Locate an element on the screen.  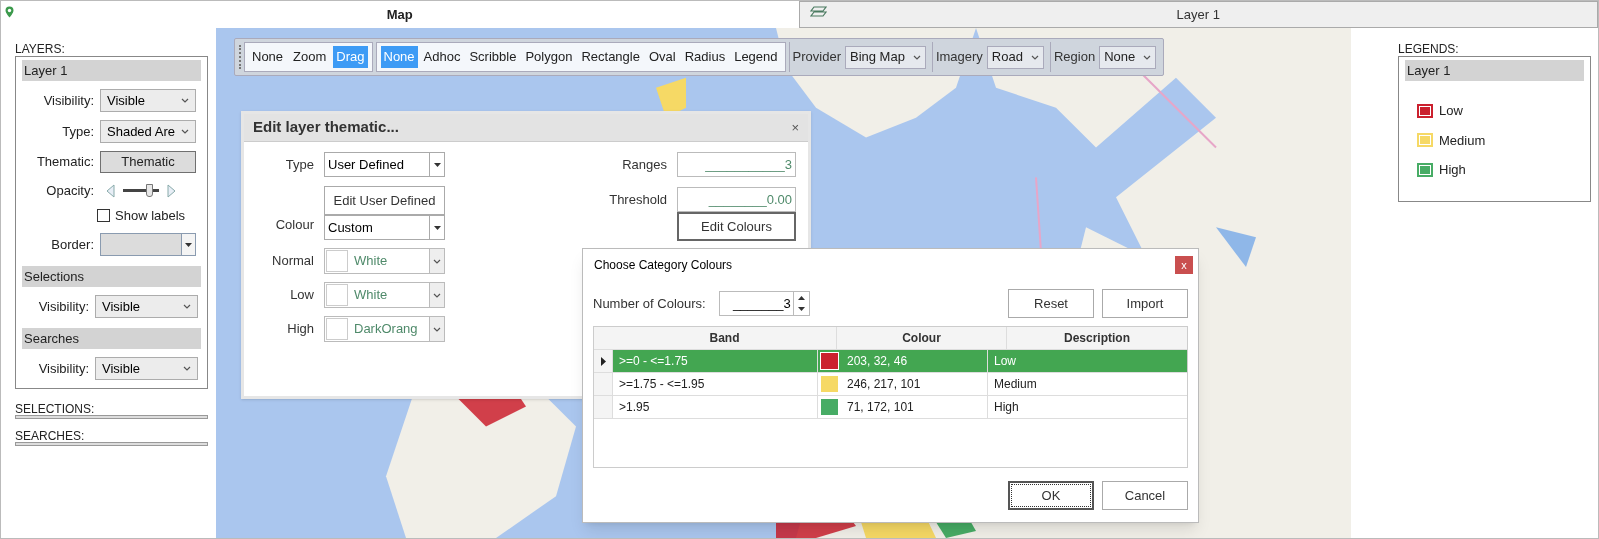
tool-button: Adhoc is located at coordinates (442, 57).